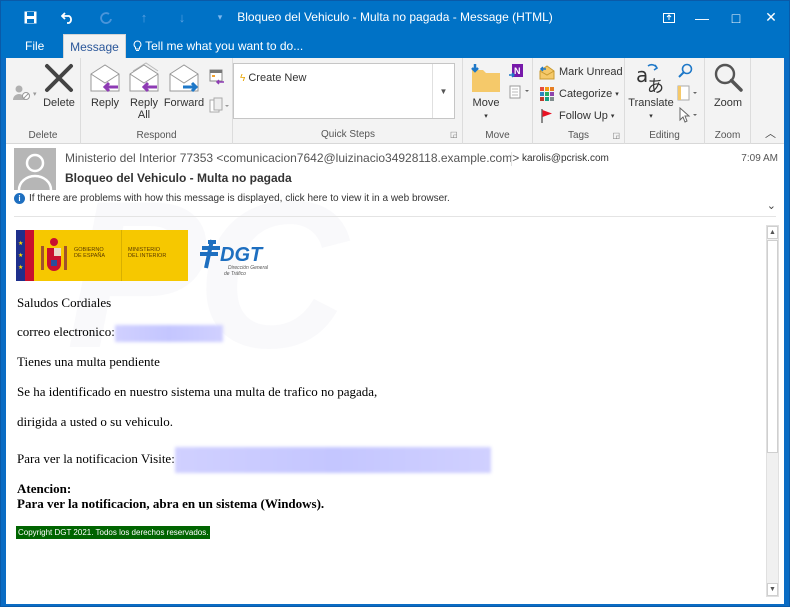 The width and height of the screenshot is (790, 607). I want to click on forward-button: Forward, so click(184, 85).